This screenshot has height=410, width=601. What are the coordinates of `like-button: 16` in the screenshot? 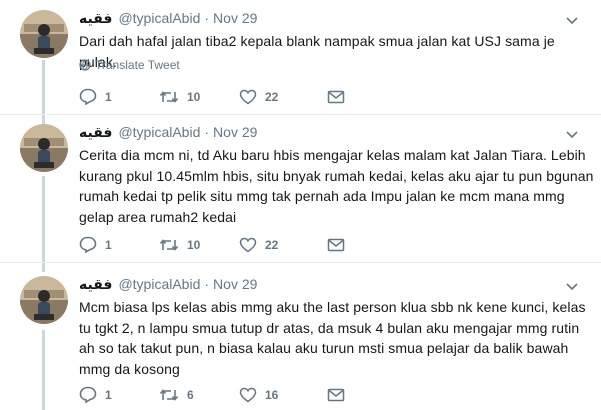 It's located at (283, 395).